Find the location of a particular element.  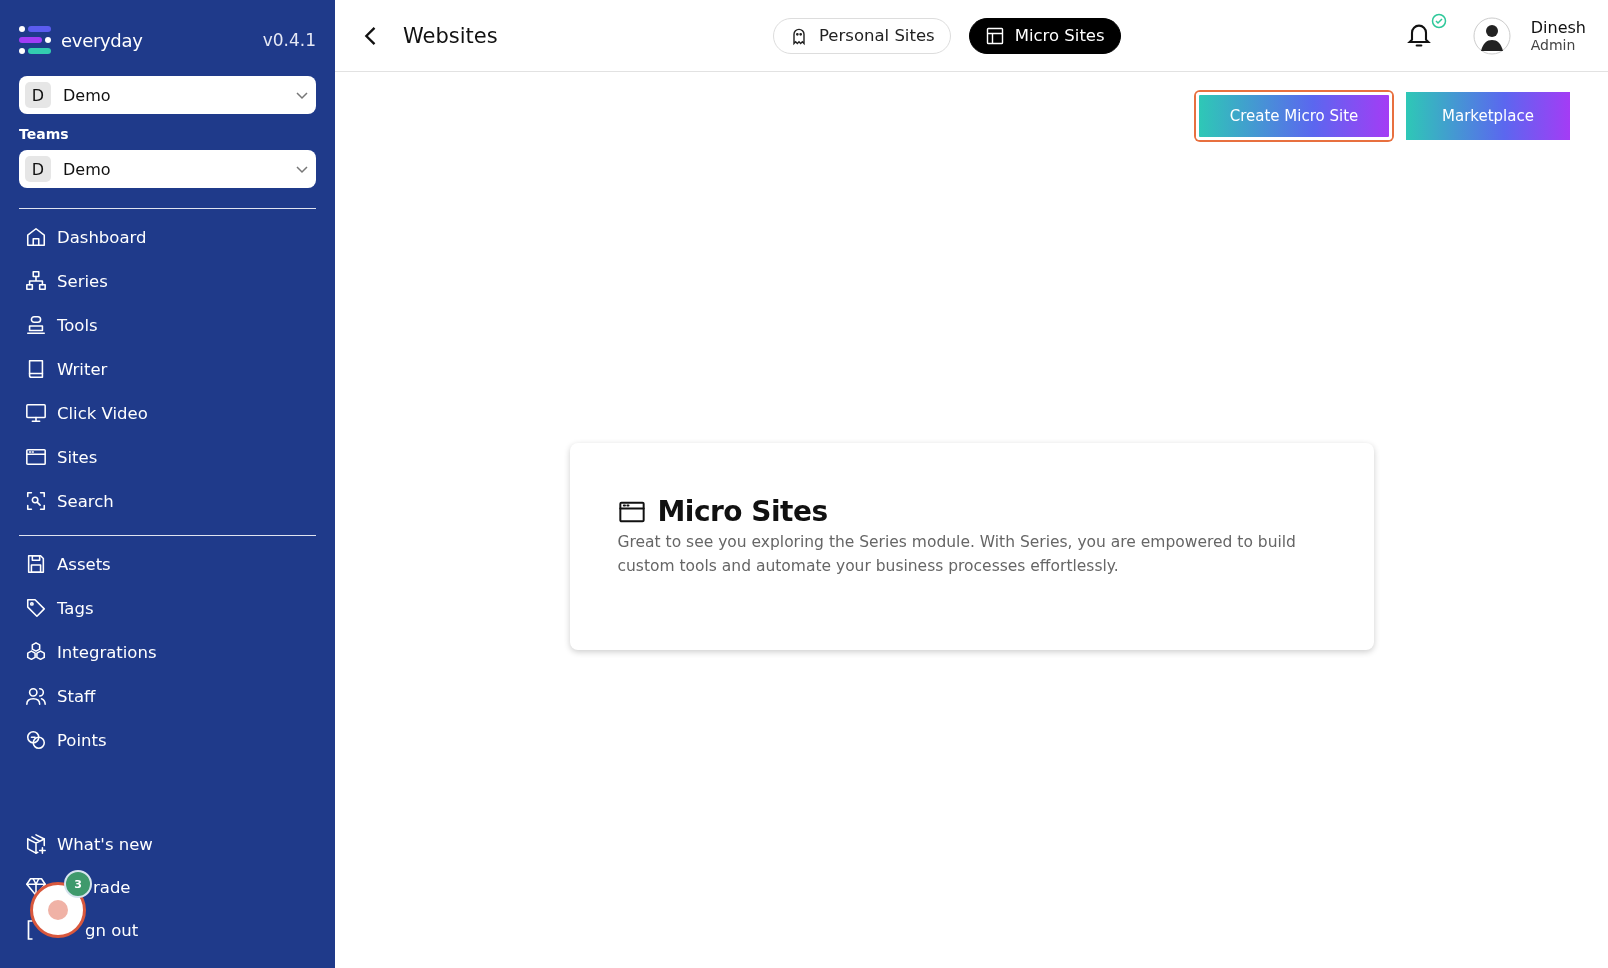

logo-icon is located at coordinates (35, 40).